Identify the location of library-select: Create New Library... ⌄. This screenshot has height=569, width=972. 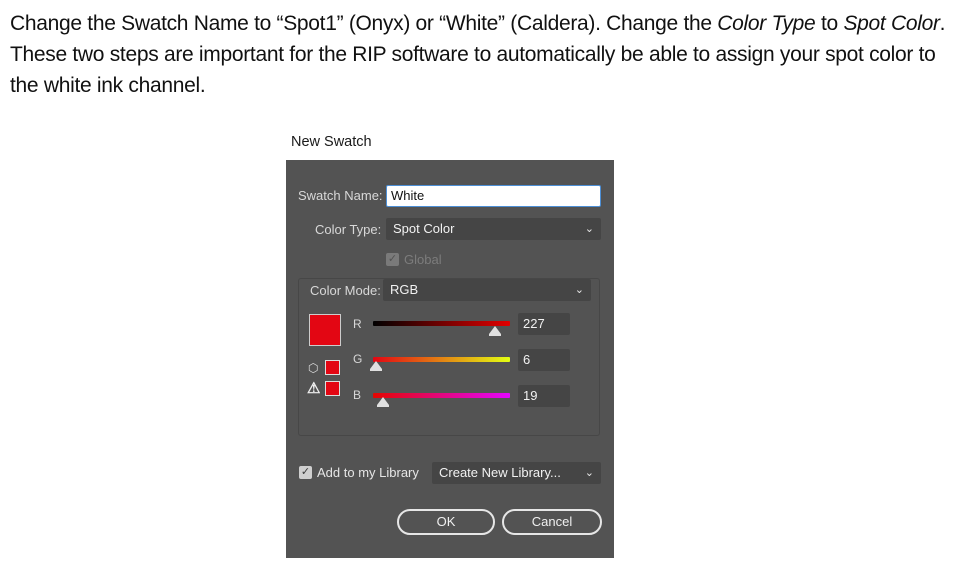
(516, 473).